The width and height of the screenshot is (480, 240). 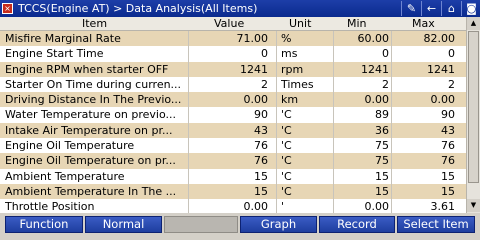 I want to click on pencil-icon: ✎, so click(x=411, y=8).